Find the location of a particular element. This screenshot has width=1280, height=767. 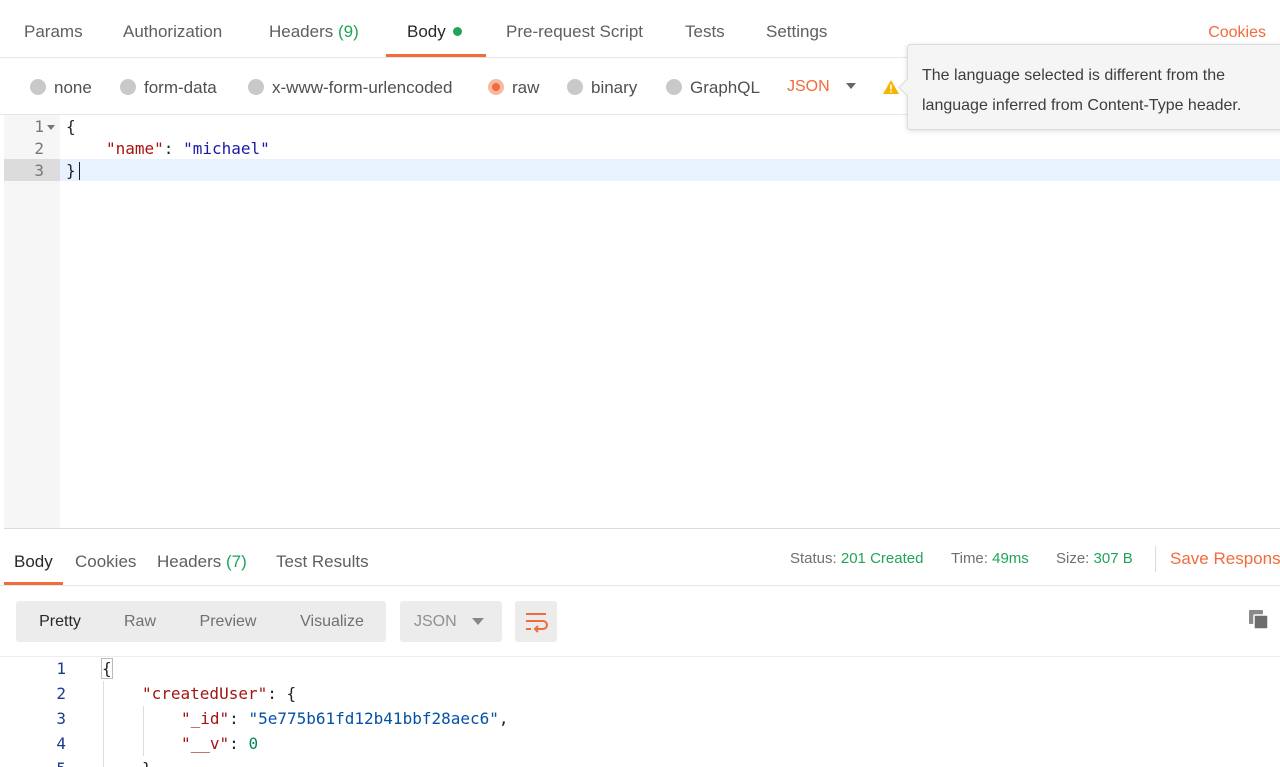

line-number: 5 is located at coordinates (53, 763).